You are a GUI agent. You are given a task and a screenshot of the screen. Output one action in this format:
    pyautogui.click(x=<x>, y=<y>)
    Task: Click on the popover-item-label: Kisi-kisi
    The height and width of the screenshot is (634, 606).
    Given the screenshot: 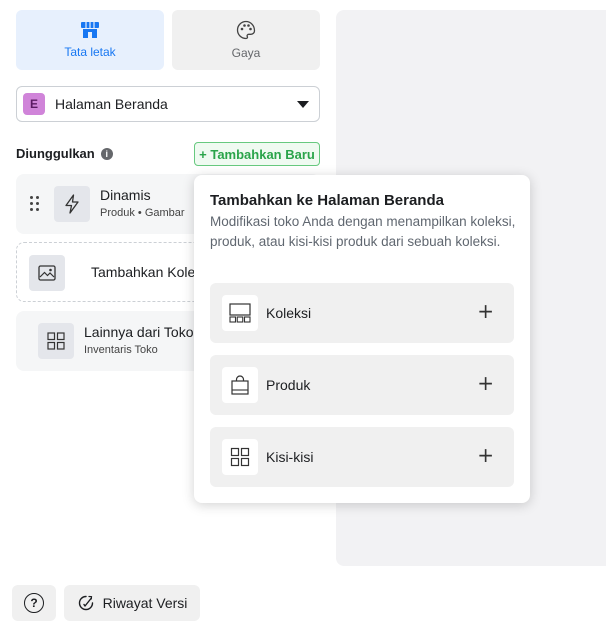 What is the action you would take?
    pyautogui.click(x=290, y=457)
    